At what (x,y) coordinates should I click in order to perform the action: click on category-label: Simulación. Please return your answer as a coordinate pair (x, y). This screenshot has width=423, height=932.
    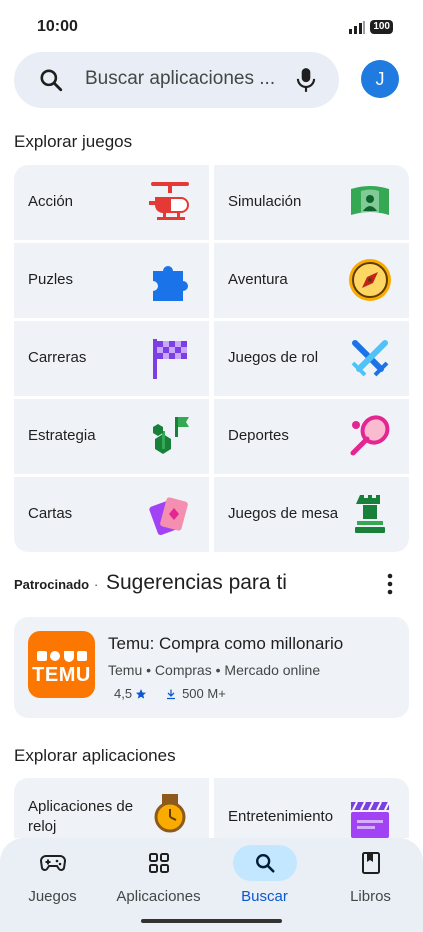
    Looking at the image, I should click on (265, 201).